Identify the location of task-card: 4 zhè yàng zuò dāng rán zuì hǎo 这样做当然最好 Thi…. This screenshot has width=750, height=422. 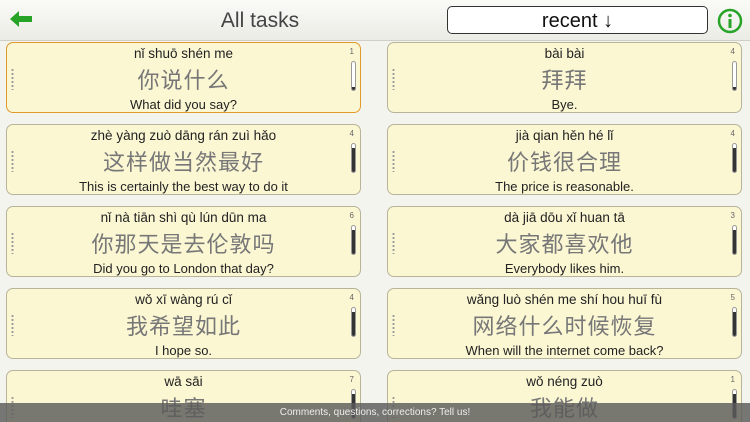
(183, 159).